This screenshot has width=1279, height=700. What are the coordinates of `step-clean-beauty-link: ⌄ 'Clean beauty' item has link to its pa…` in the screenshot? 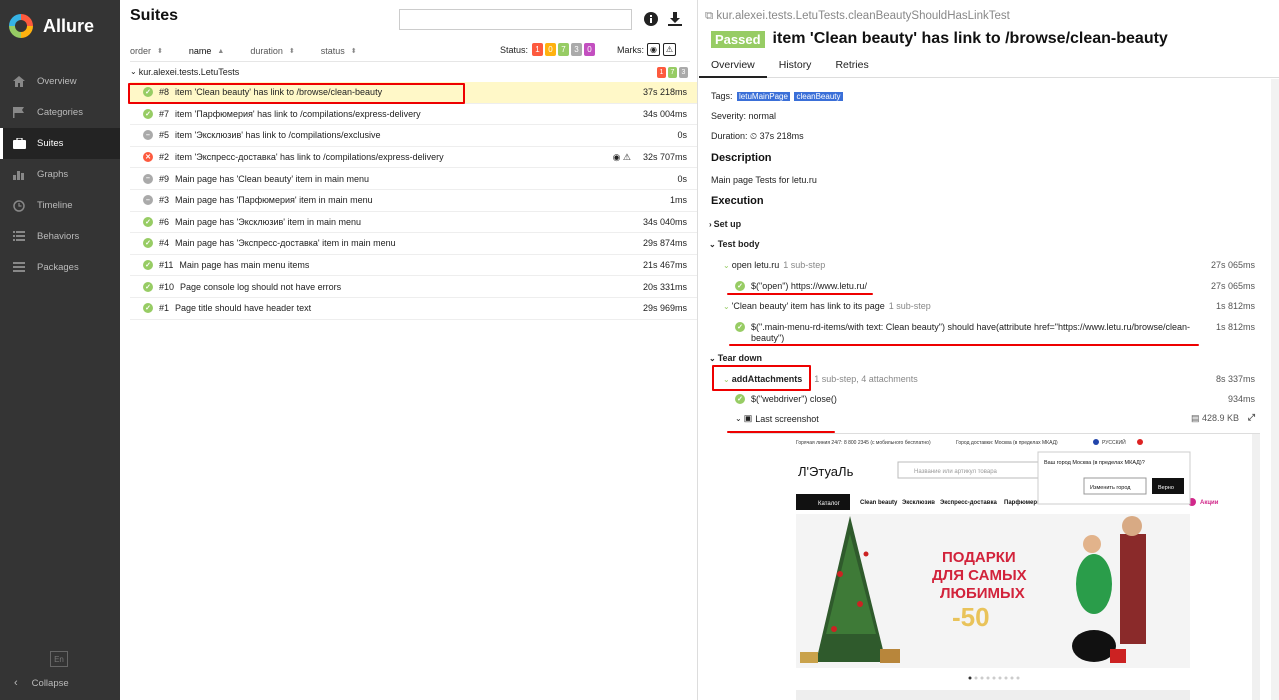 It's located at (827, 306).